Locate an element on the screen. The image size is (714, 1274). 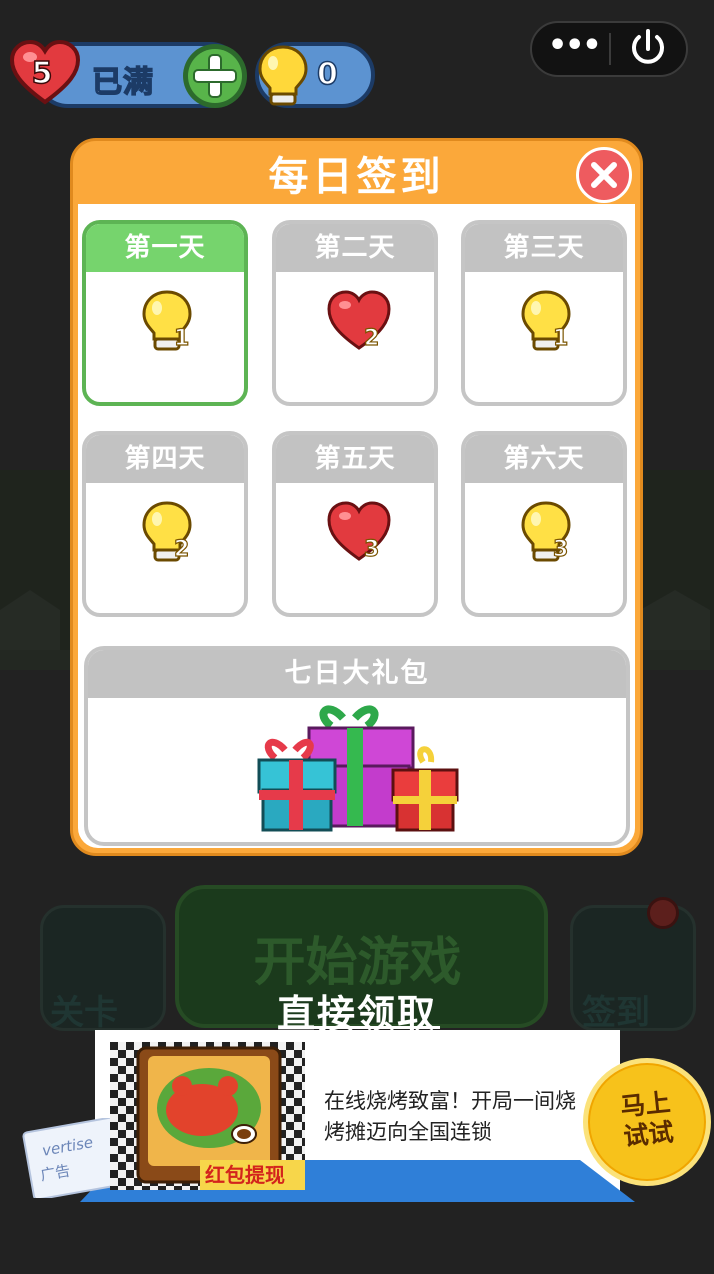
day-label: 第六天 is located at coordinates (544, 459).